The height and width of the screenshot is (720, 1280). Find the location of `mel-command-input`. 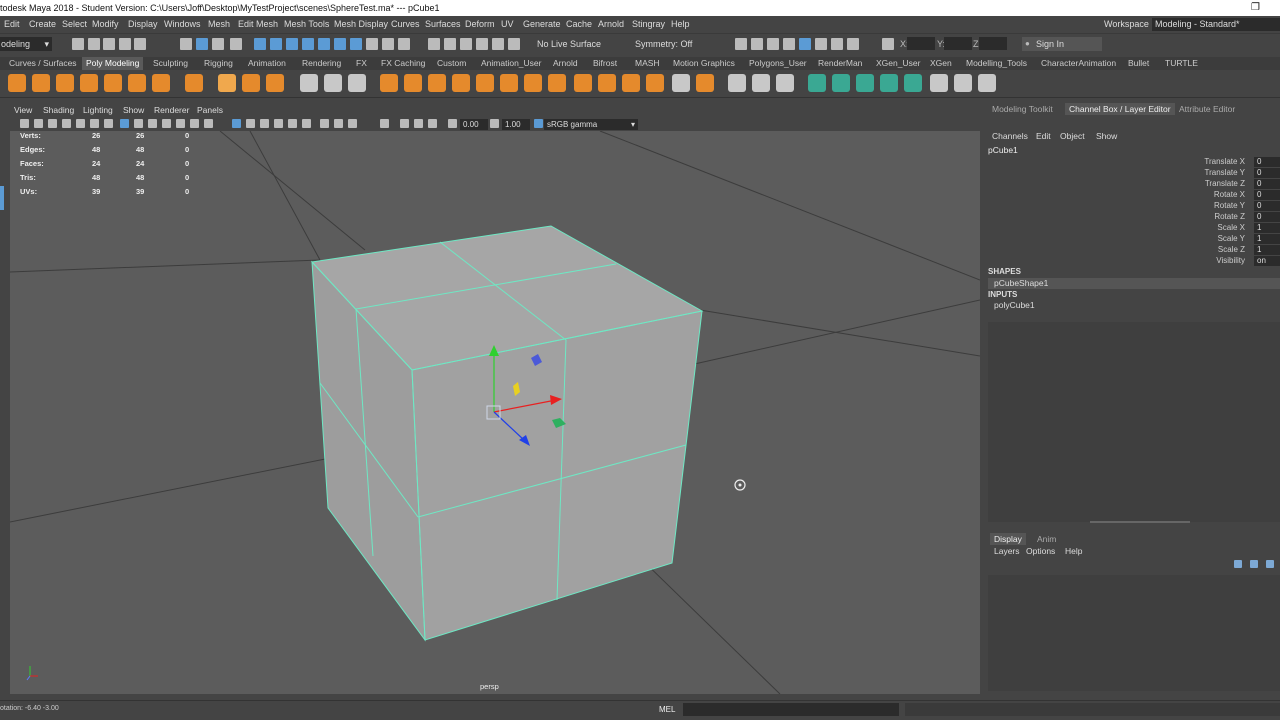

mel-command-input is located at coordinates (791, 709).